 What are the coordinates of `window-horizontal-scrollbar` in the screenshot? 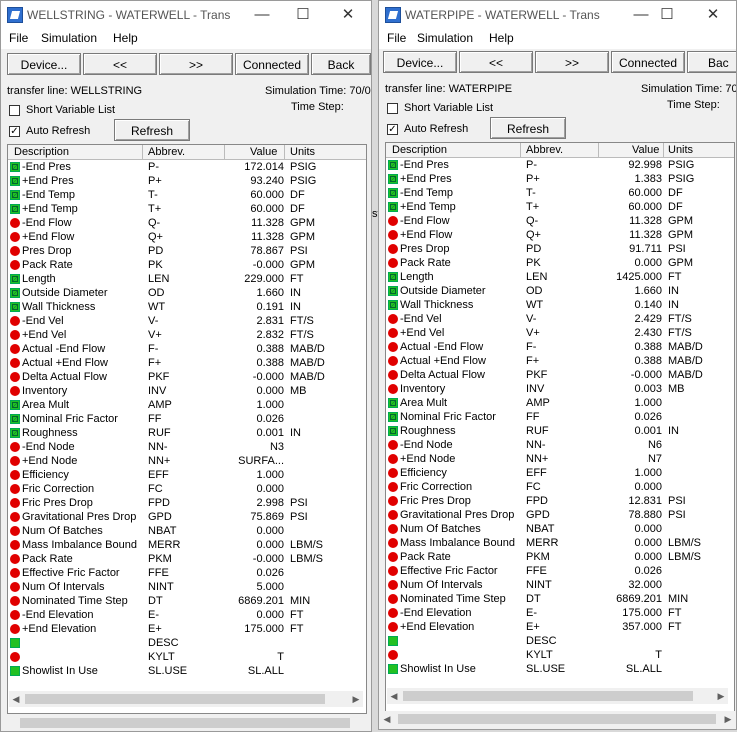 It's located at (186, 723).